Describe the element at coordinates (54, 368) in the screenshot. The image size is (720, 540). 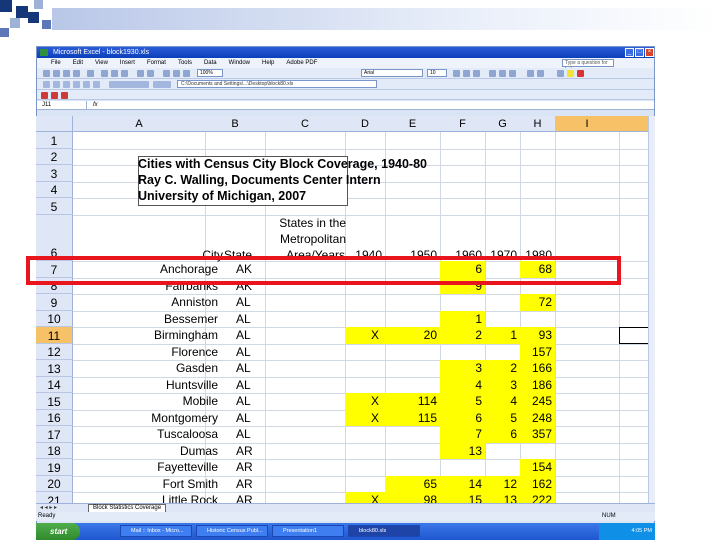
I see `row-header-13: 13` at that location.